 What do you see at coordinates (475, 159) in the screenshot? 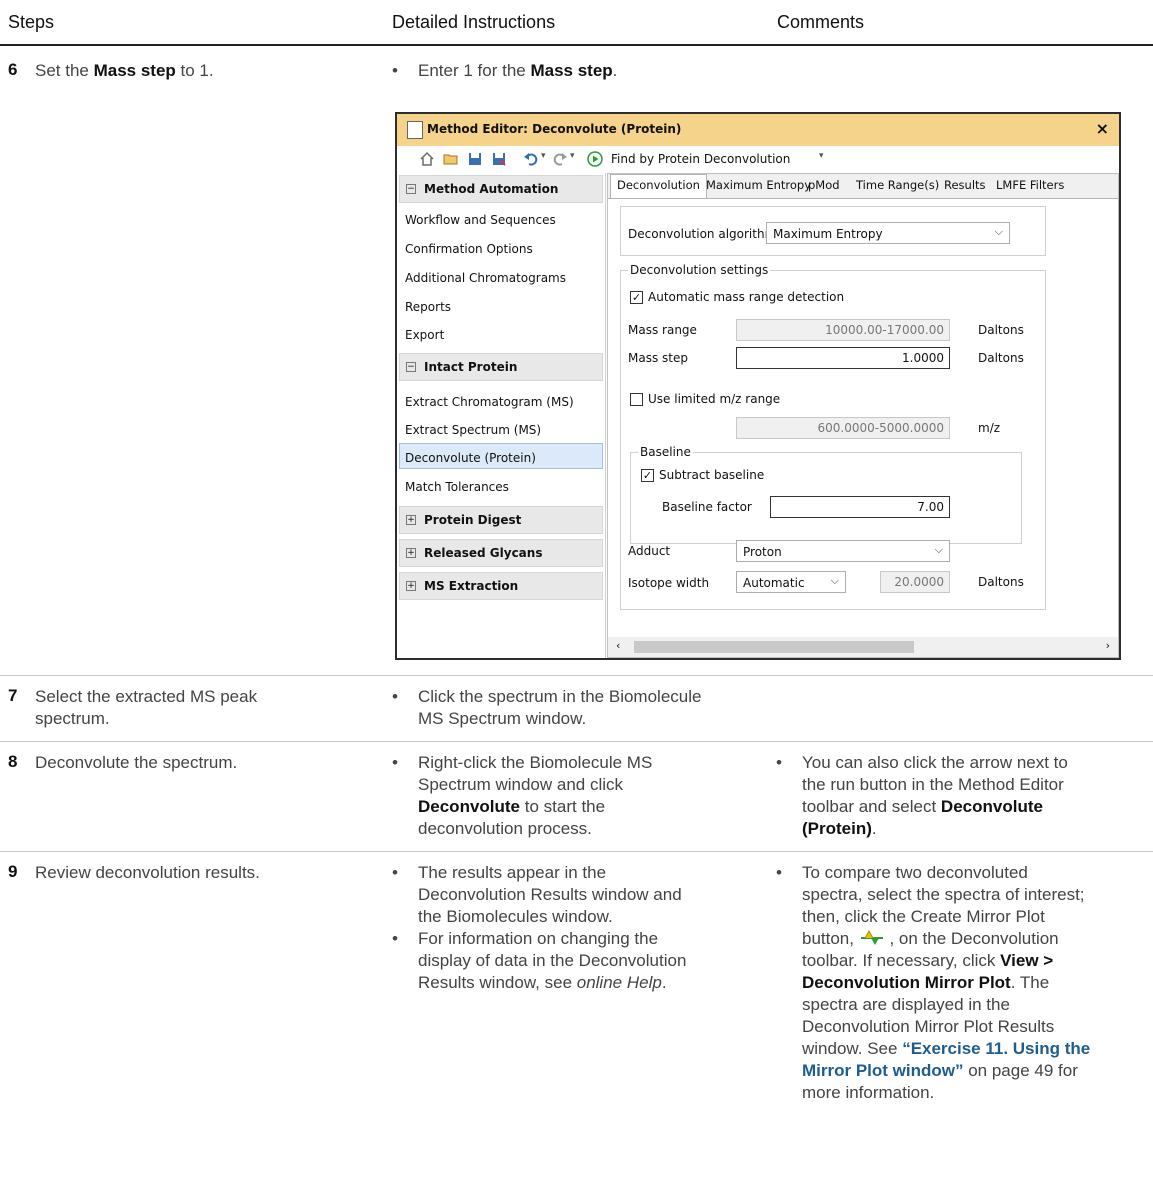
I see `save-icon` at bounding box center [475, 159].